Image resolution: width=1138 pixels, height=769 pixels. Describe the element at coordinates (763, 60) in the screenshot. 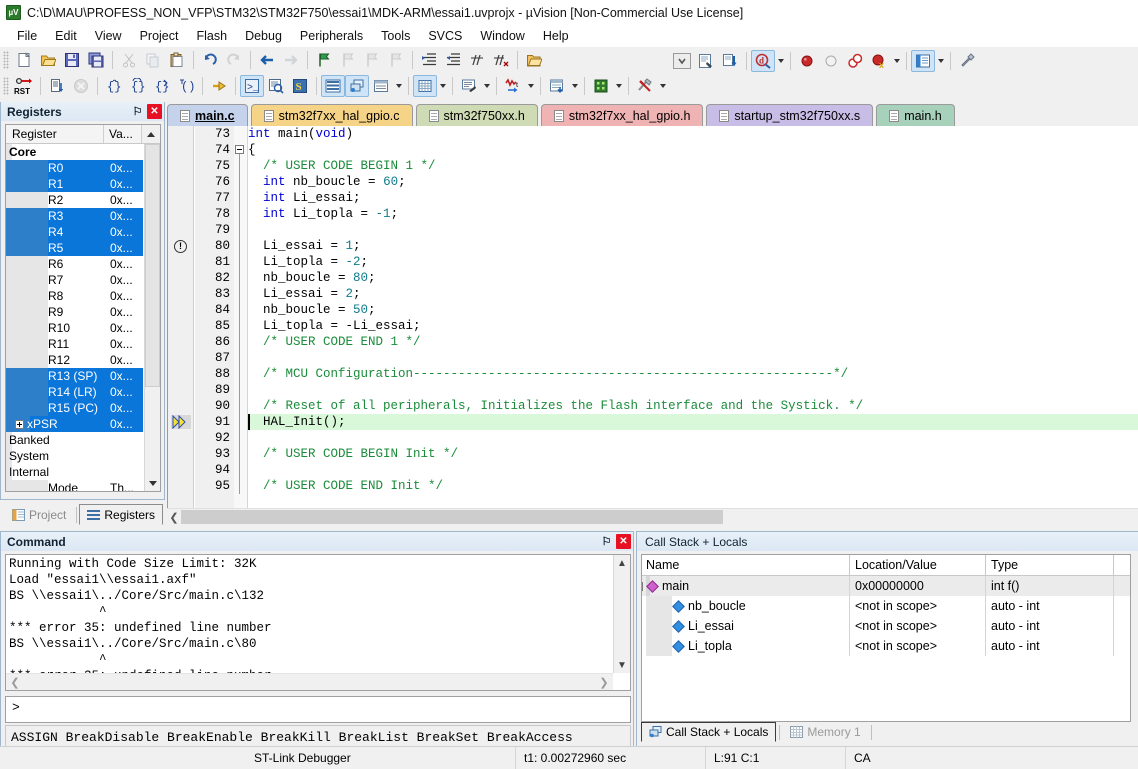

I see `debug-session-icon: d` at that location.